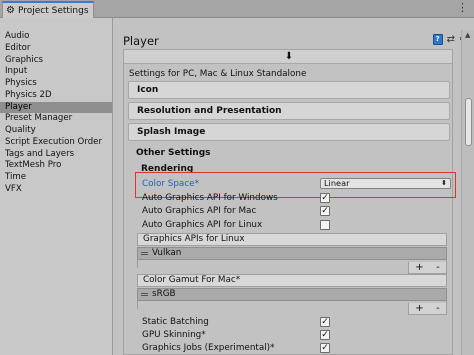 The height and width of the screenshot is (355, 474). What do you see at coordinates (218, 74) in the screenshot?
I see `platform-label: Settings for PC, Mac & Linux Standalone` at bounding box center [218, 74].